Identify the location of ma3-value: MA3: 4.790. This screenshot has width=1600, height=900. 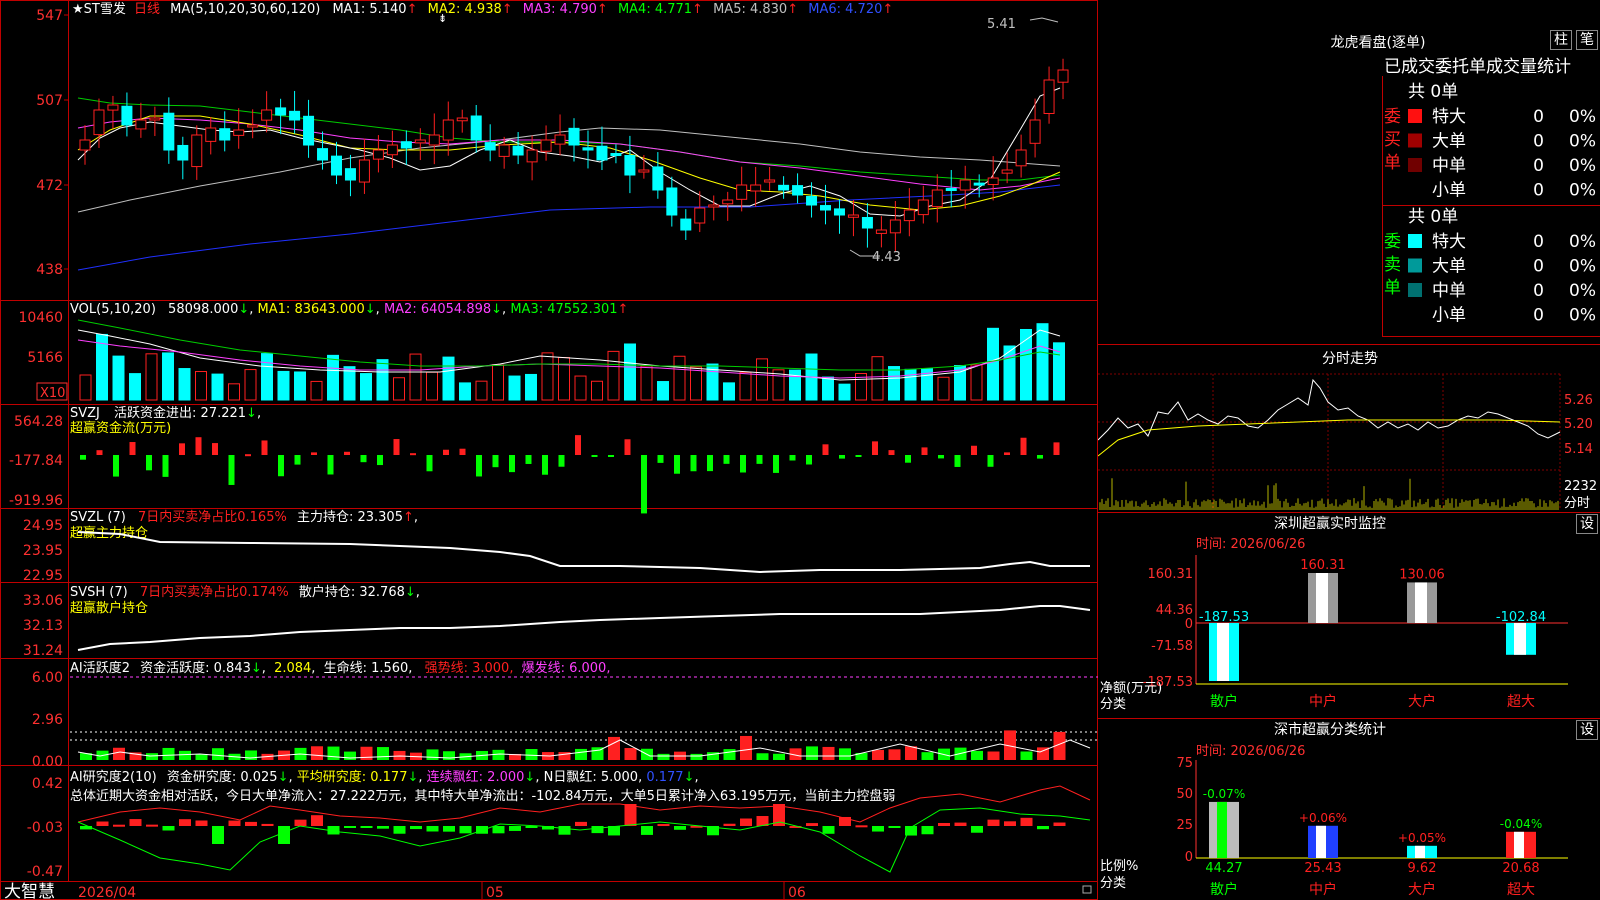
(560, 9).